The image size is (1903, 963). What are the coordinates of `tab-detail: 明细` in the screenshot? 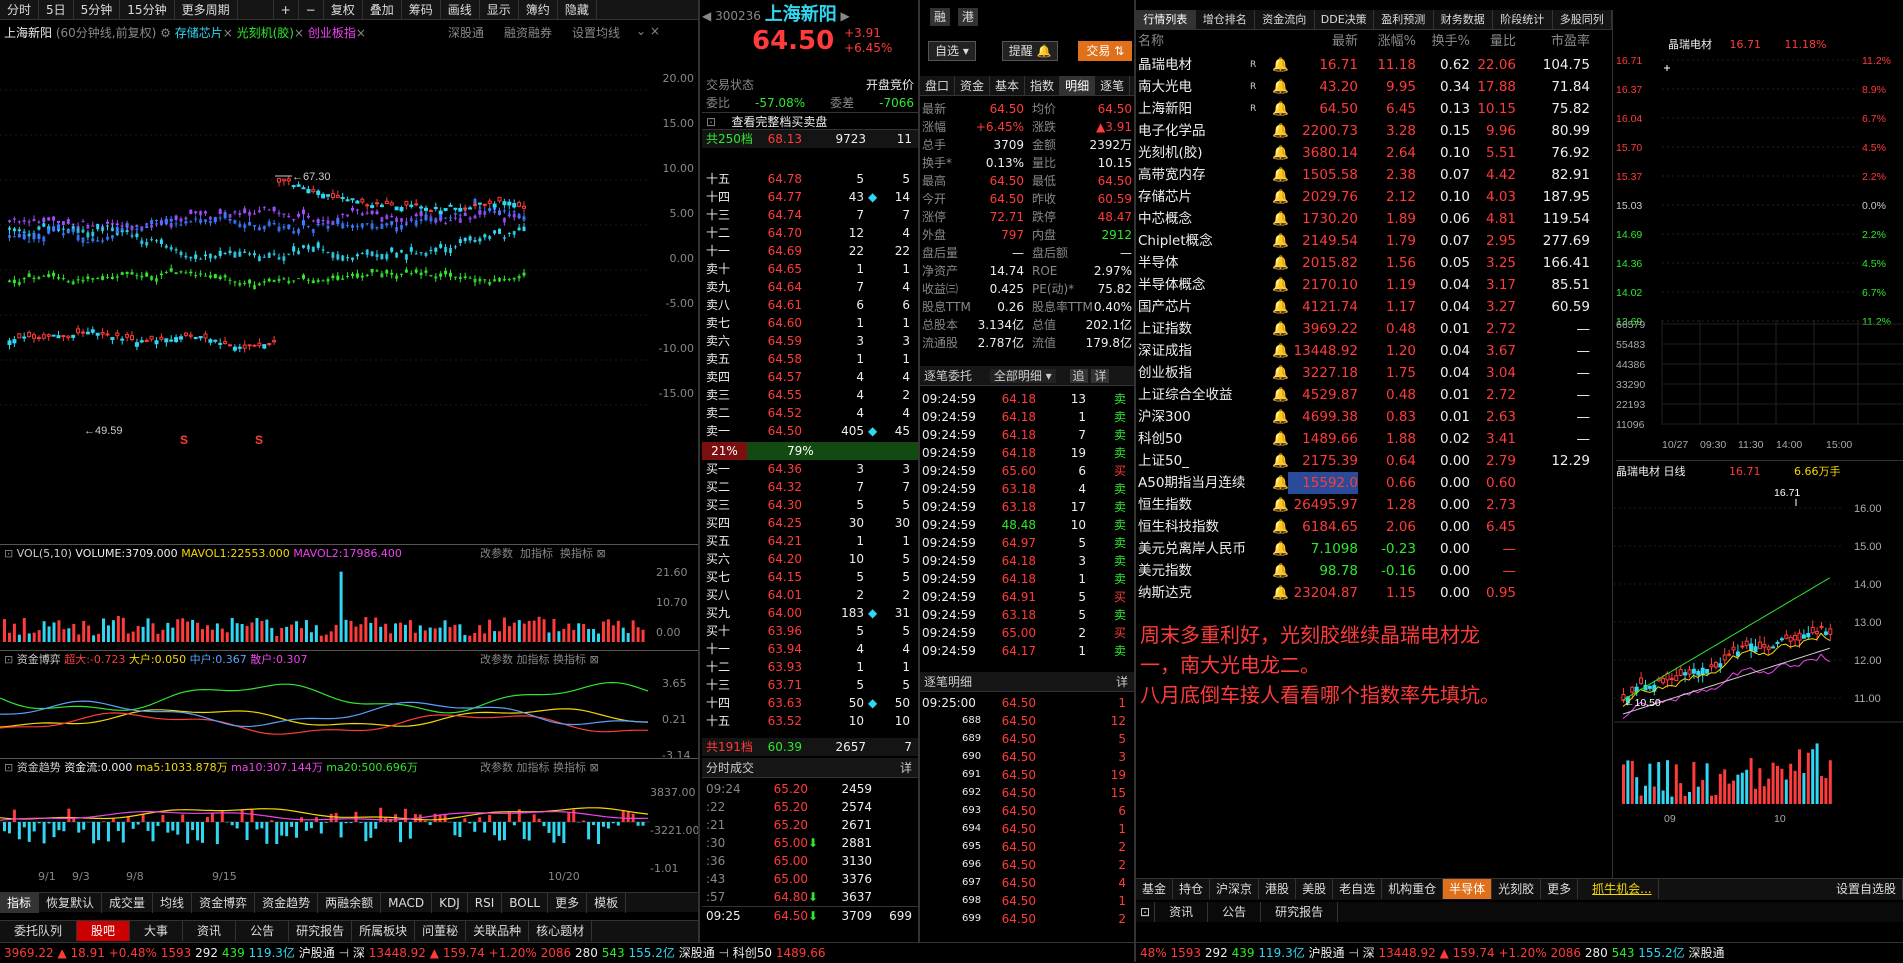 It's located at (1077, 86).